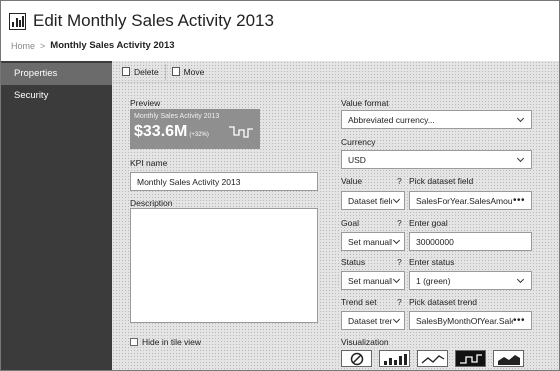 Image resolution: width=560 pixels, height=371 pixels. What do you see at coordinates (151, 203) in the screenshot?
I see `description-label: Description` at bounding box center [151, 203].